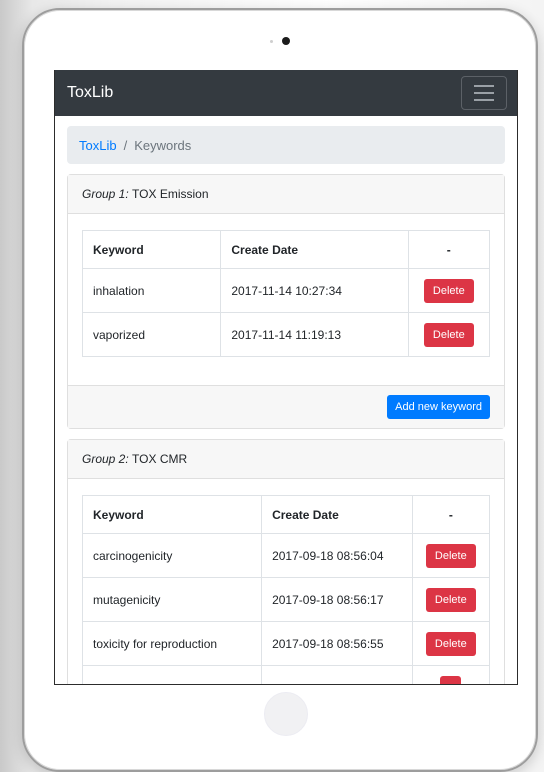 This screenshot has width=544, height=772. What do you see at coordinates (484, 93) in the screenshot?
I see `navbar-toggle-button` at bounding box center [484, 93].